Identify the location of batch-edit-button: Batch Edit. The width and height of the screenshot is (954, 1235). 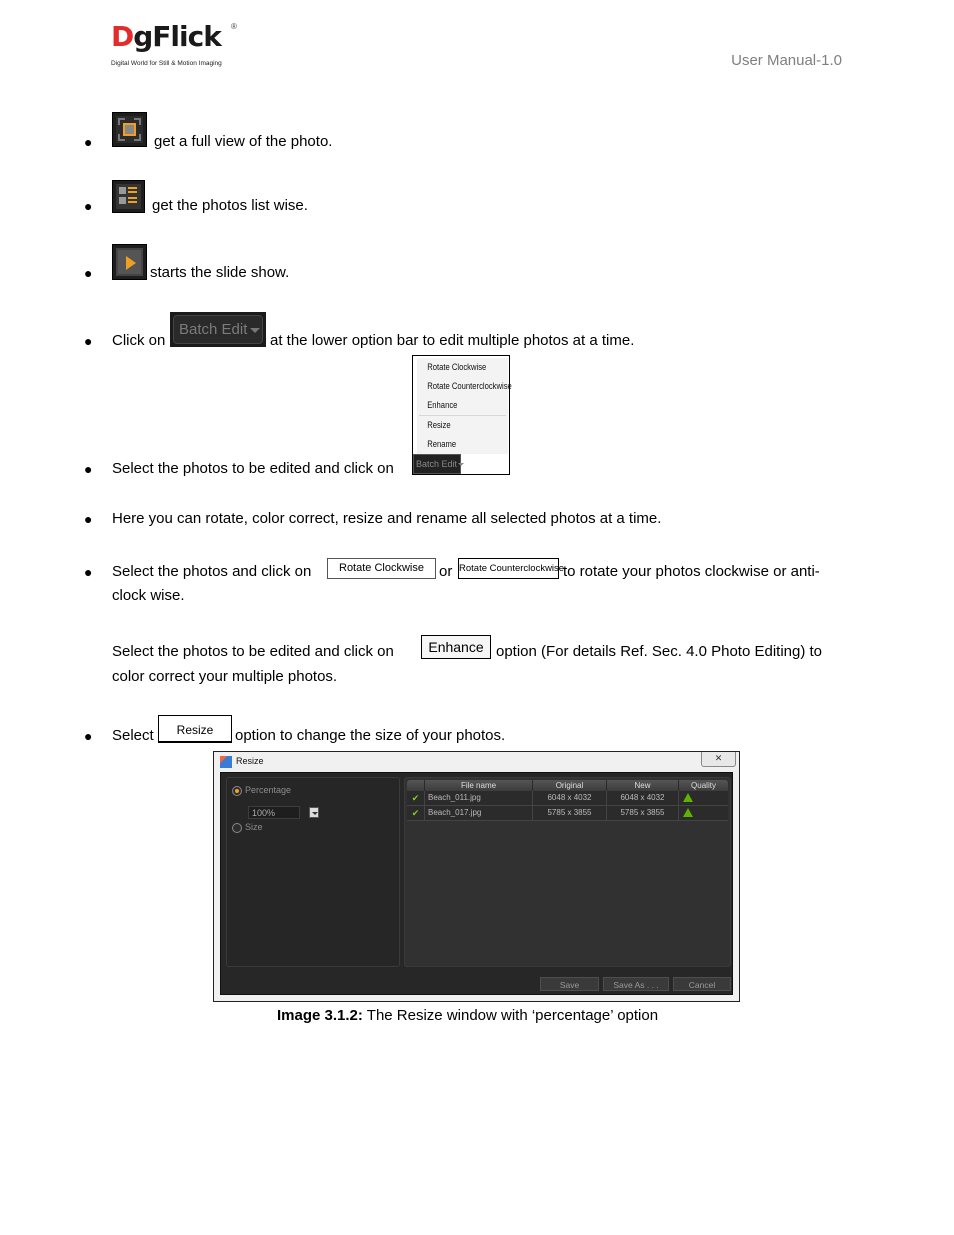
(218, 329).